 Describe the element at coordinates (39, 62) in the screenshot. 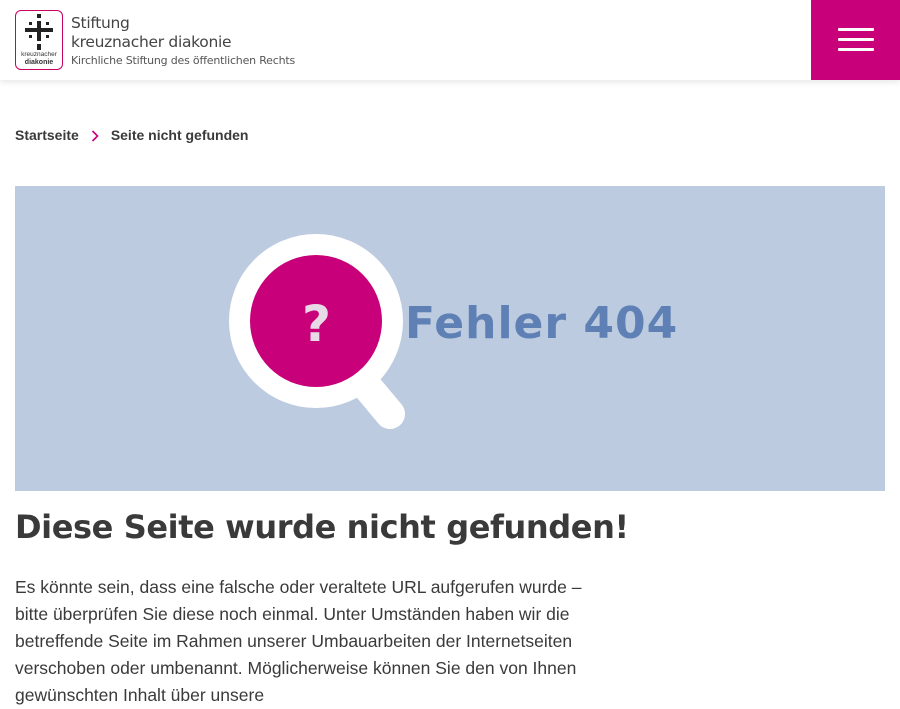

I see `logo-mark-text-2: diakonie` at that location.